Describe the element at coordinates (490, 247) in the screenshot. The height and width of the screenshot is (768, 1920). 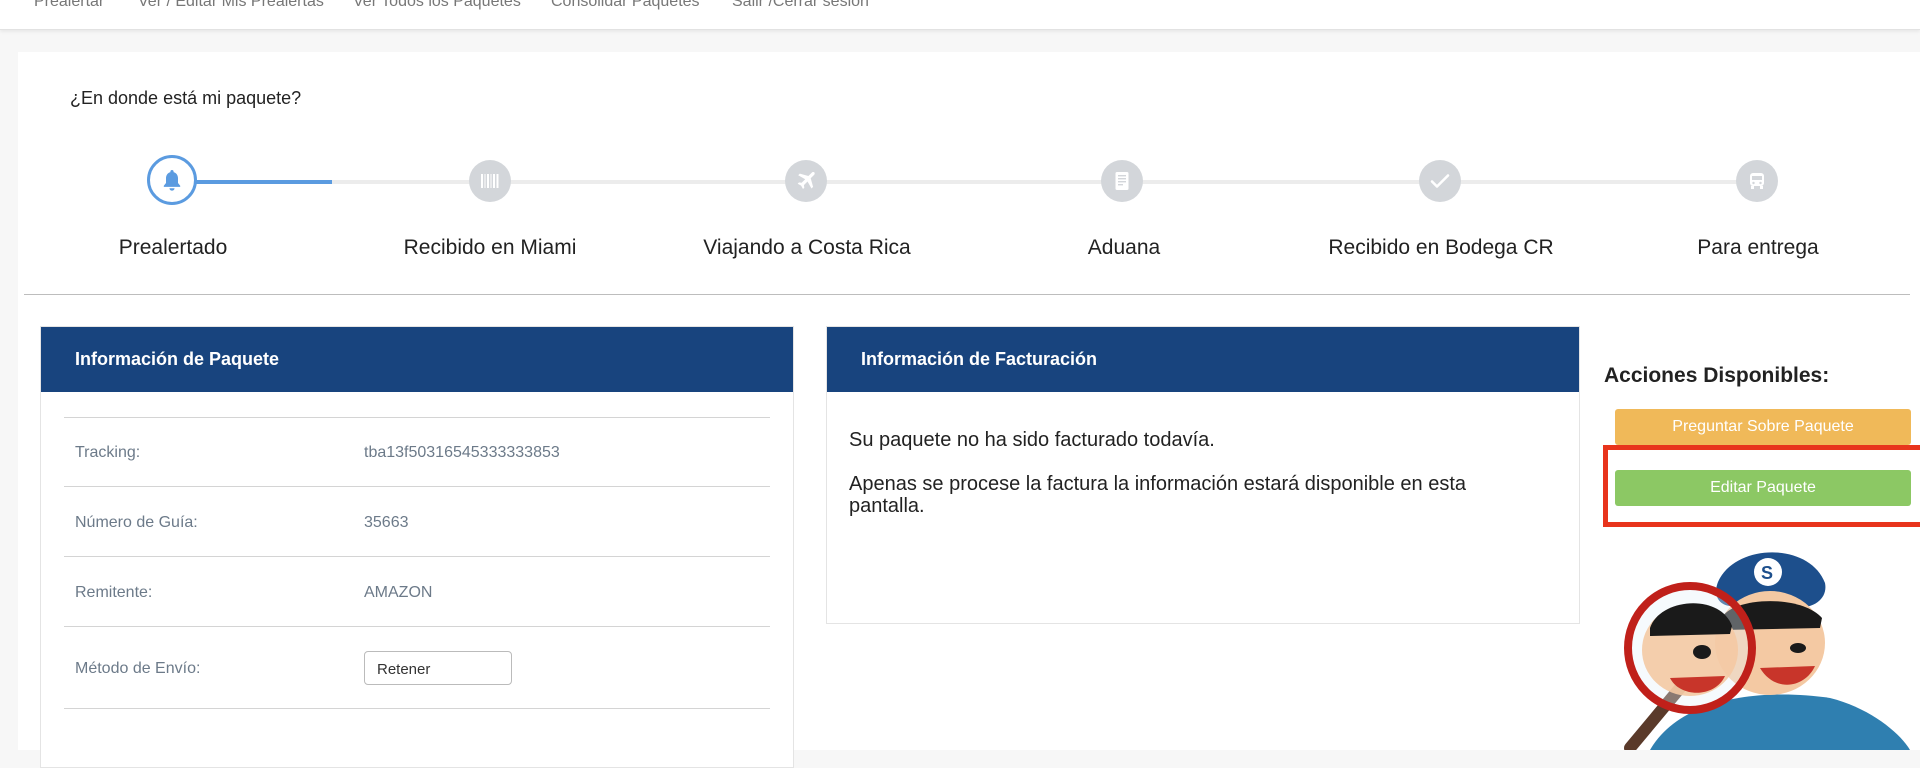
I see `step-label-recibido-miami: Recibido en Miami` at that location.